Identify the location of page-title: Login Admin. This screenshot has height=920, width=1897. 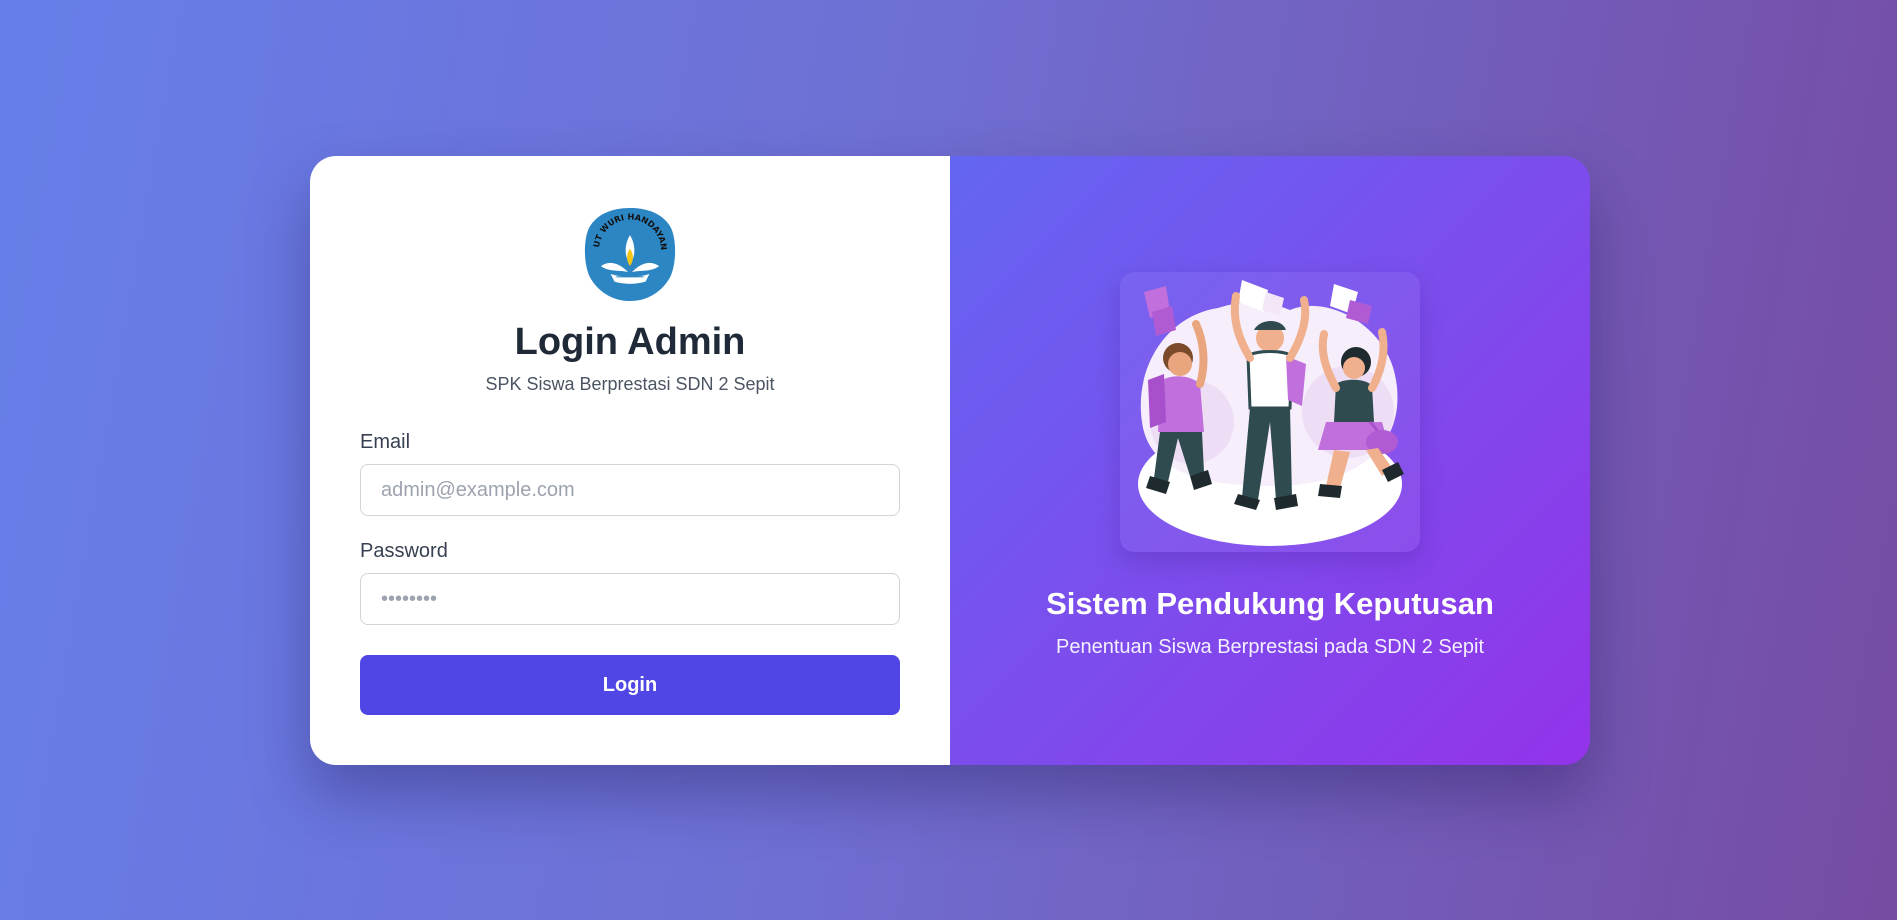
(630, 342).